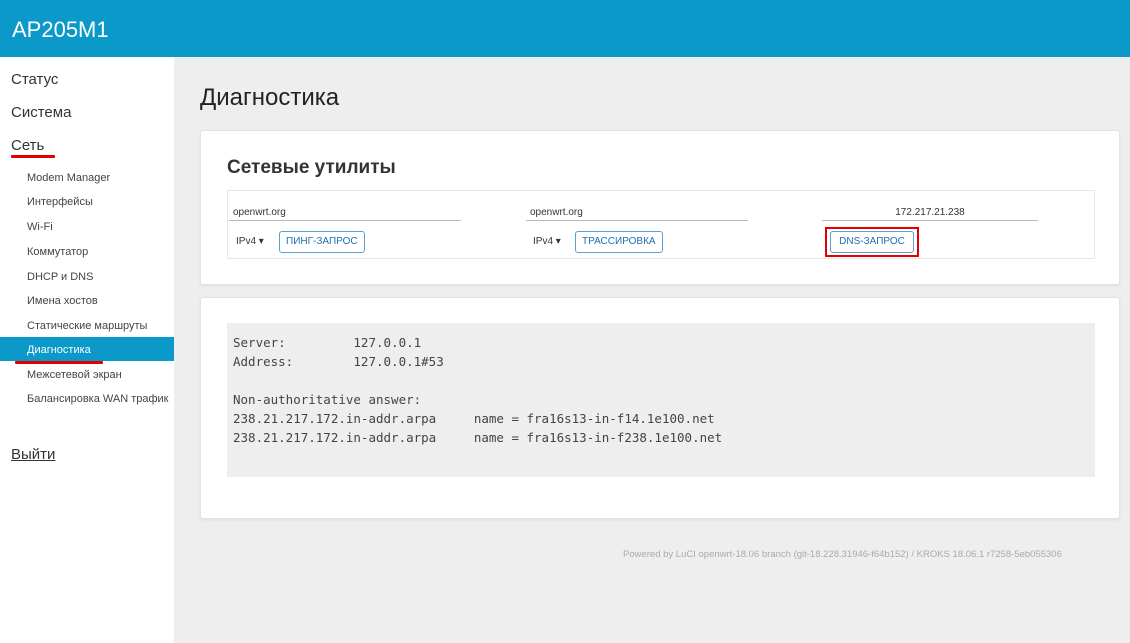 This screenshot has width=1130, height=643. What do you see at coordinates (74, 375) in the screenshot?
I see `nav-firewall: Межсетевой экран` at bounding box center [74, 375].